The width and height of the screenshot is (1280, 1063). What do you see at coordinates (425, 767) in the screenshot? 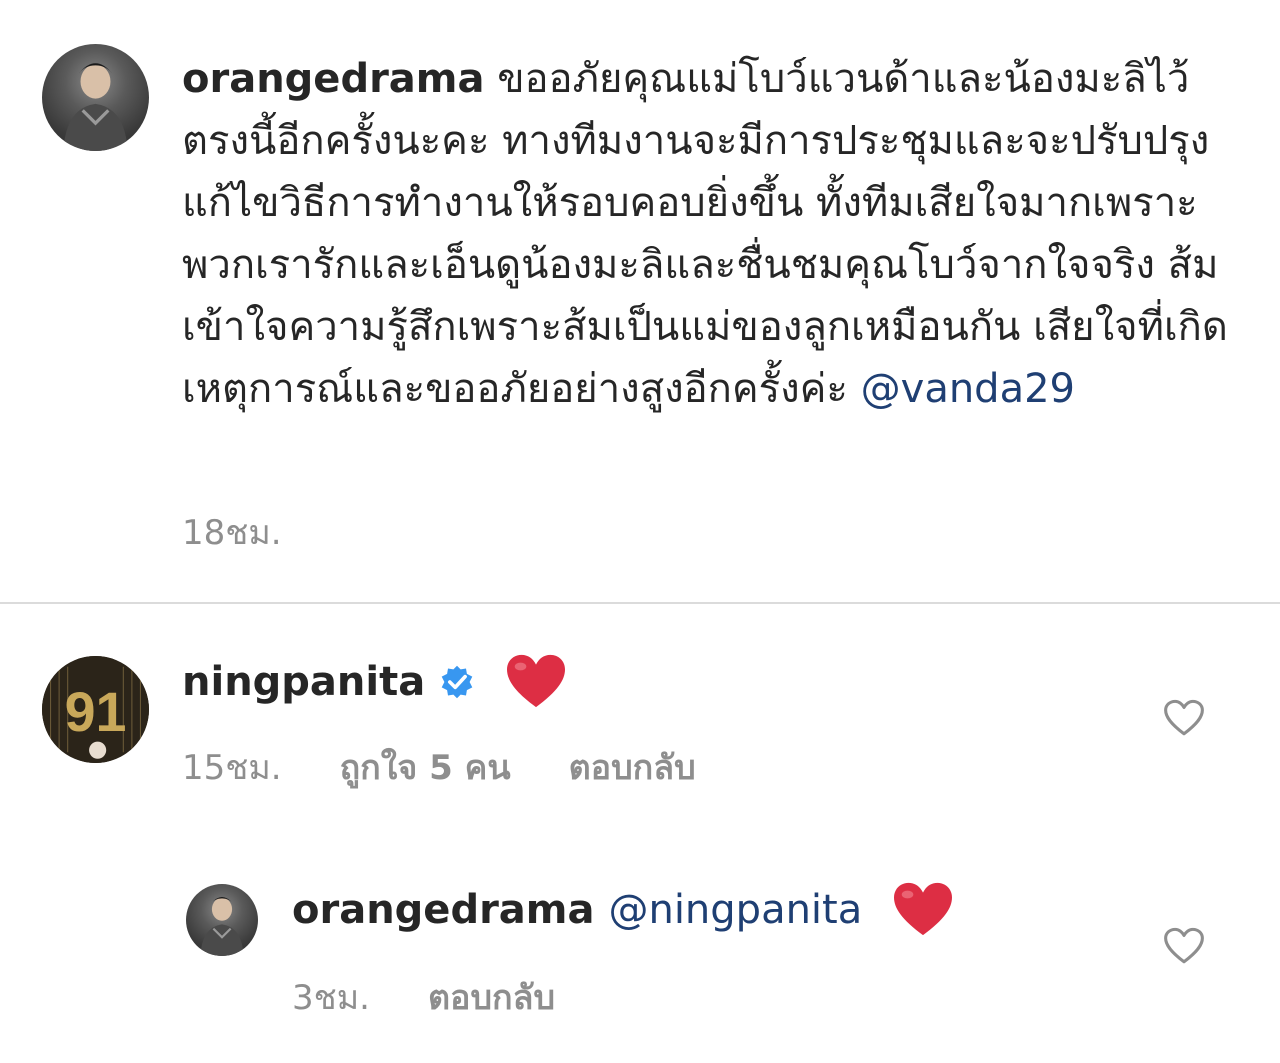
I see `likes-count: ถูกใจ 5 คน` at bounding box center [425, 767].